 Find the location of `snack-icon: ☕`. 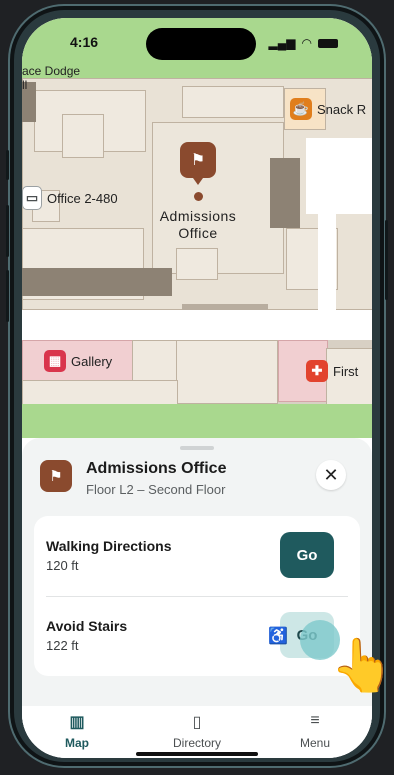

snack-icon: ☕ is located at coordinates (301, 109).